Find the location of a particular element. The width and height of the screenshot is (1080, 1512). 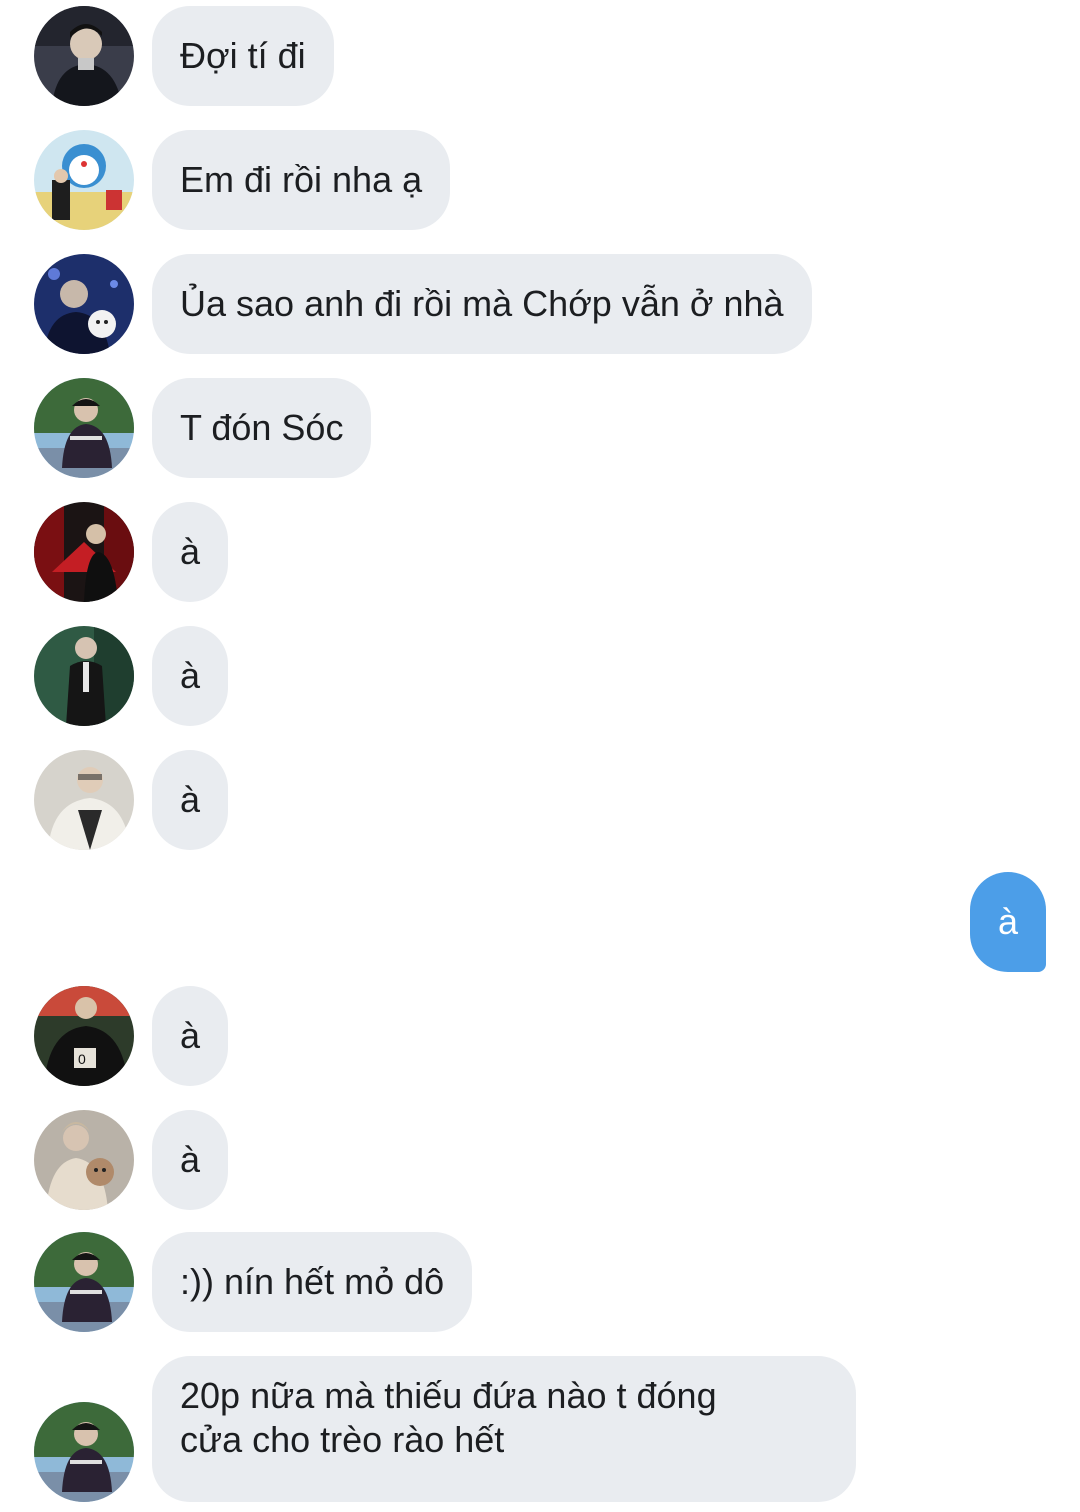

message-line: 20p nữa mà thiếu đứa nào t đóng is located at coordinates (448, 1395).